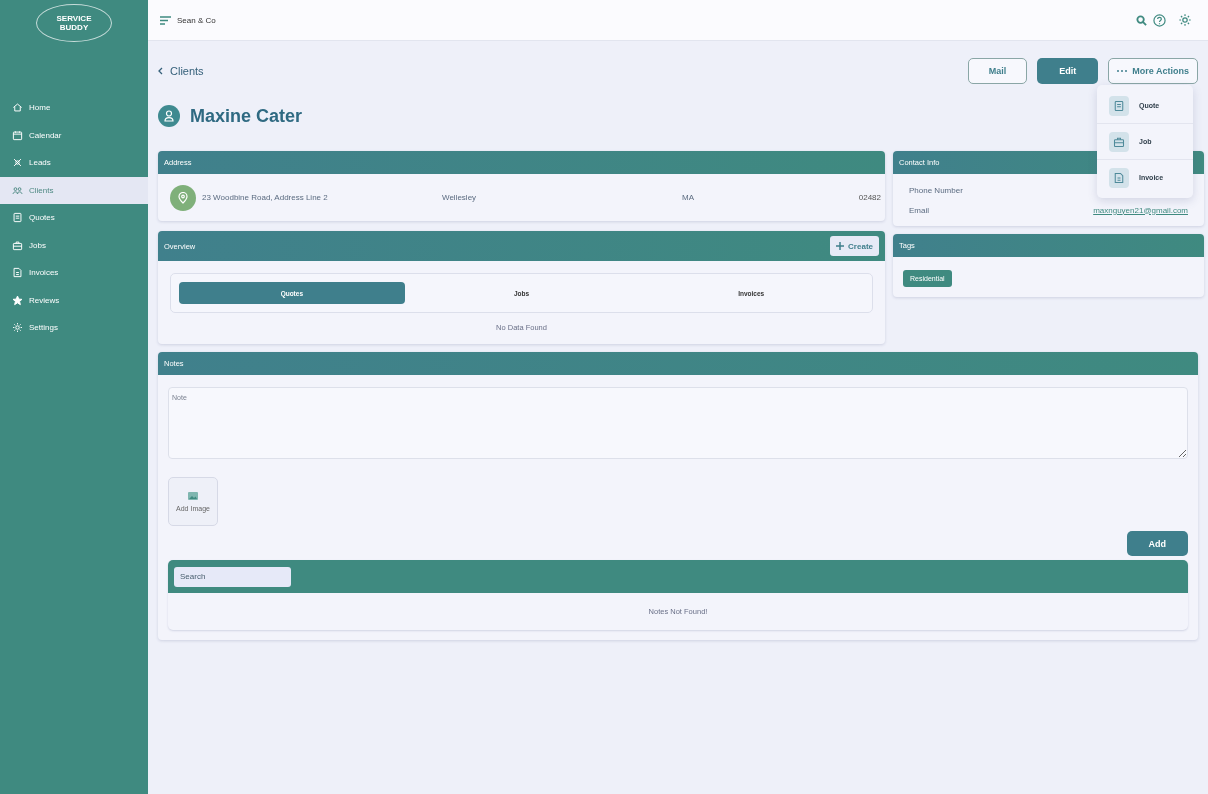 Image resolution: width=1208 pixels, height=794 pixels. What do you see at coordinates (160, 71) in the screenshot?
I see `chevron-left-icon` at bounding box center [160, 71].